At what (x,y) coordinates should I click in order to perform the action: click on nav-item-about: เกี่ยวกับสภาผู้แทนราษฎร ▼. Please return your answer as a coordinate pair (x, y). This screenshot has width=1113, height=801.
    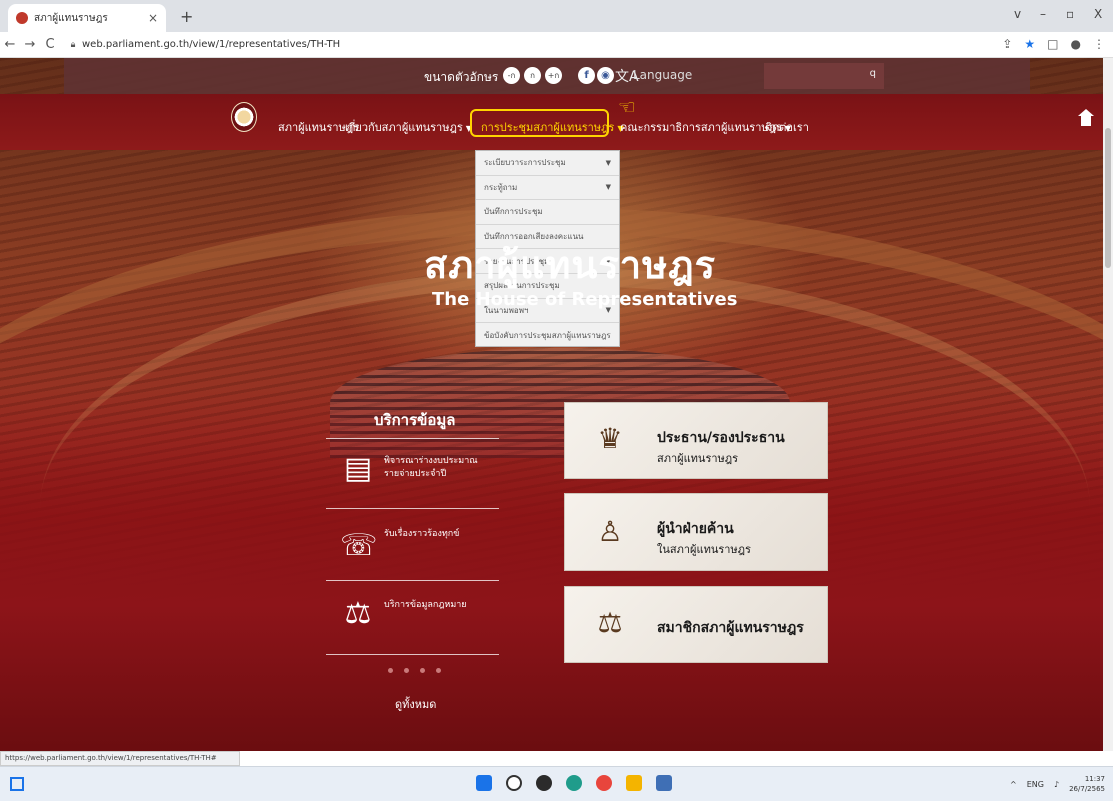
    Looking at the image, I should click on (408, 127).